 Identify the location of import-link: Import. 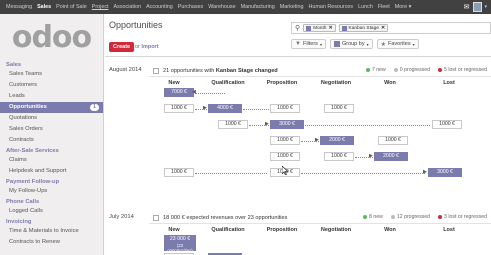
(149, 47).